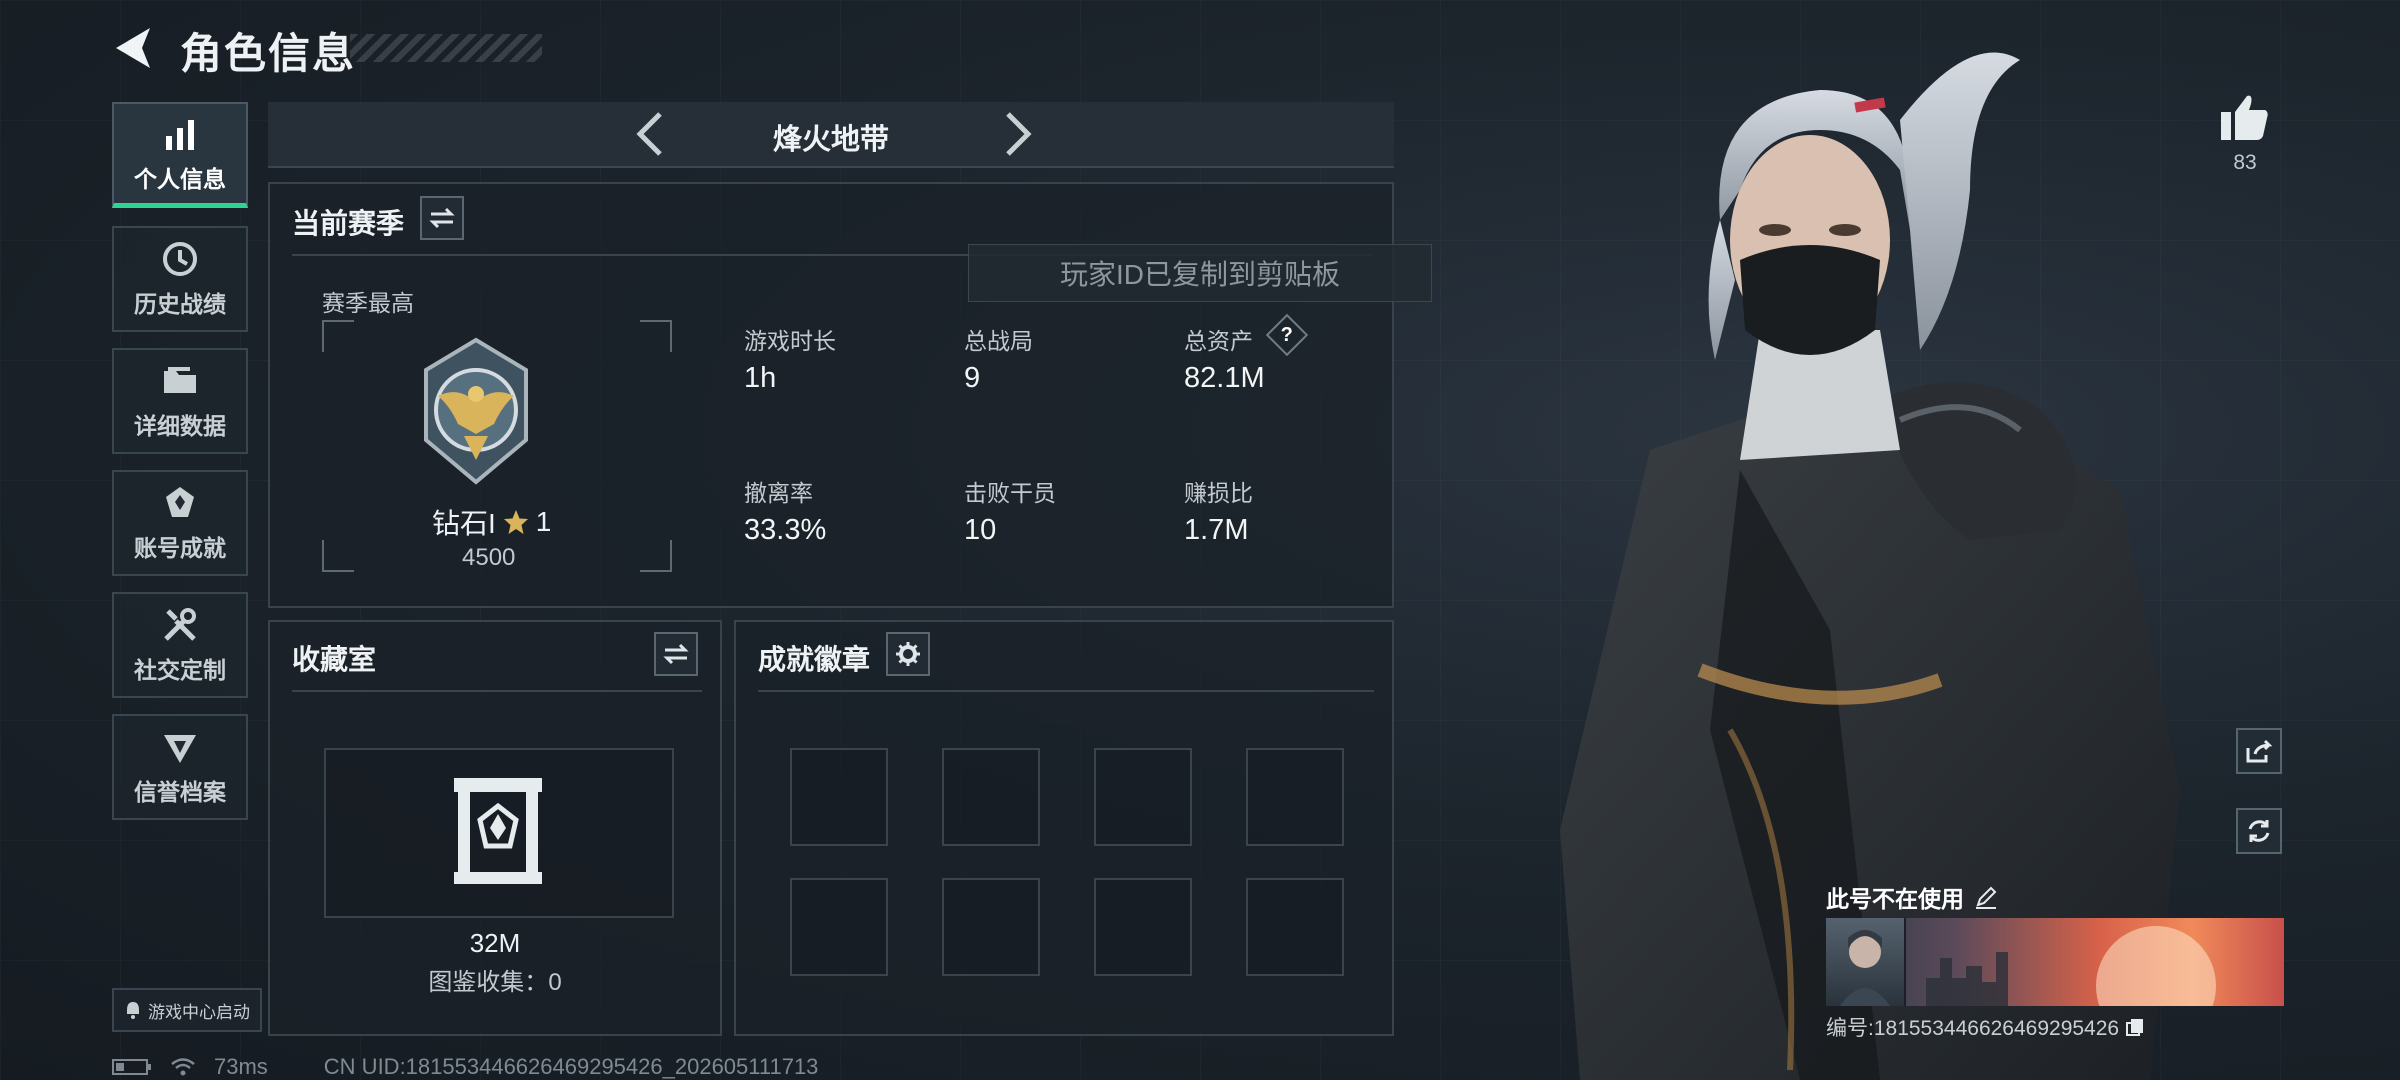 The width and height of the screenshot is (2400, 1080). What do you see at coordinates (180, 259) in the screenshot?
I see `clock-icon` at bounding box center [180, 259].